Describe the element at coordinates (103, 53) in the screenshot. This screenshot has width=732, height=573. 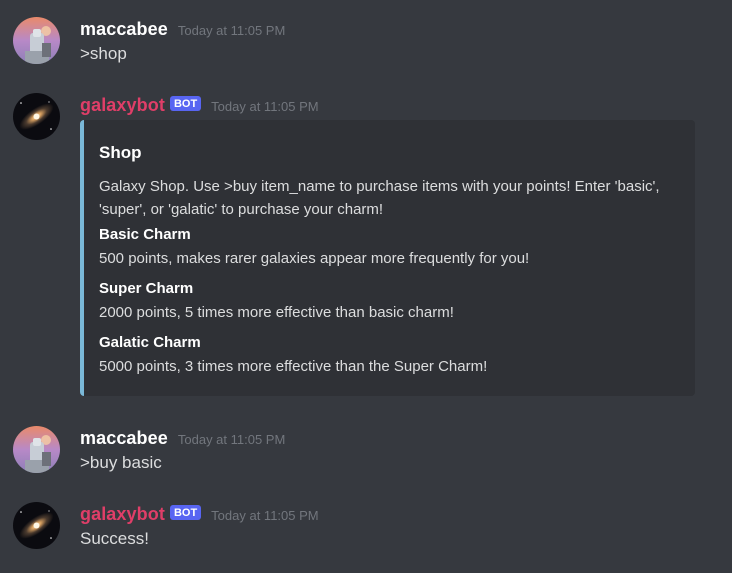
I see `message-content: >shop` at that location.